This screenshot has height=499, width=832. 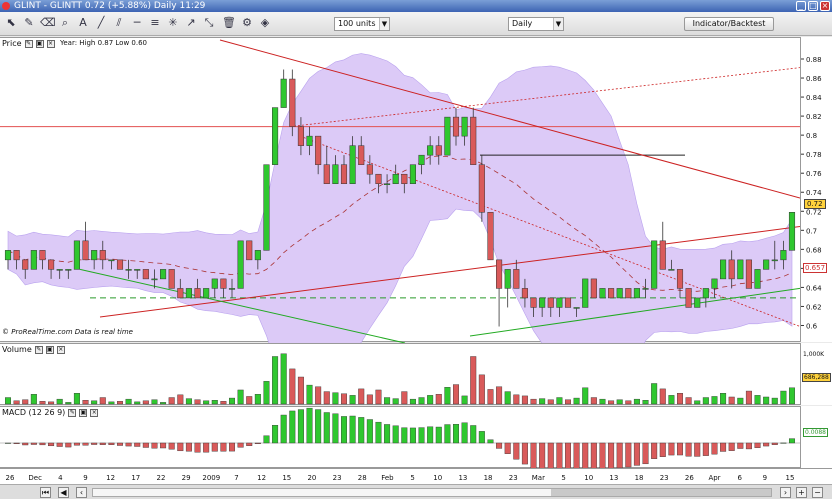 What do you see at coordinates (817, 492) in the screenshot?
I see `zoom-out-icon: −` at bounding box center [817, 492].